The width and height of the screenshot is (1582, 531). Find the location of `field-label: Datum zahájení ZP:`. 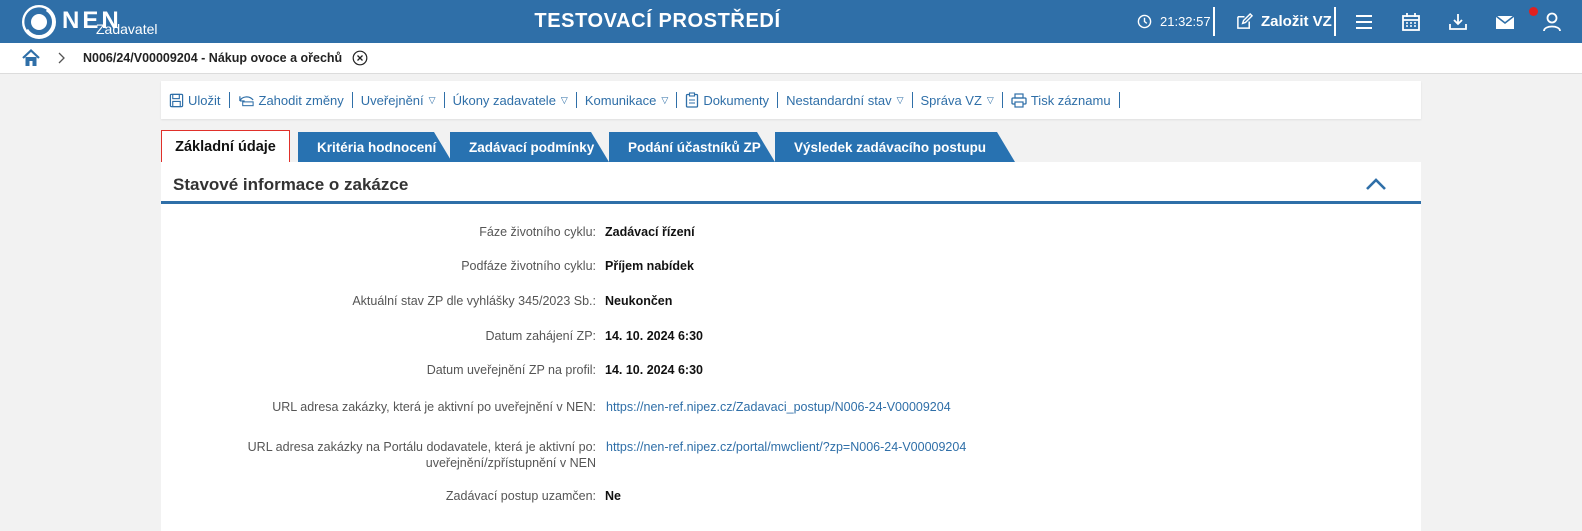

field-label: Datum zahájení ZP: is located at coordinates (540, 336).